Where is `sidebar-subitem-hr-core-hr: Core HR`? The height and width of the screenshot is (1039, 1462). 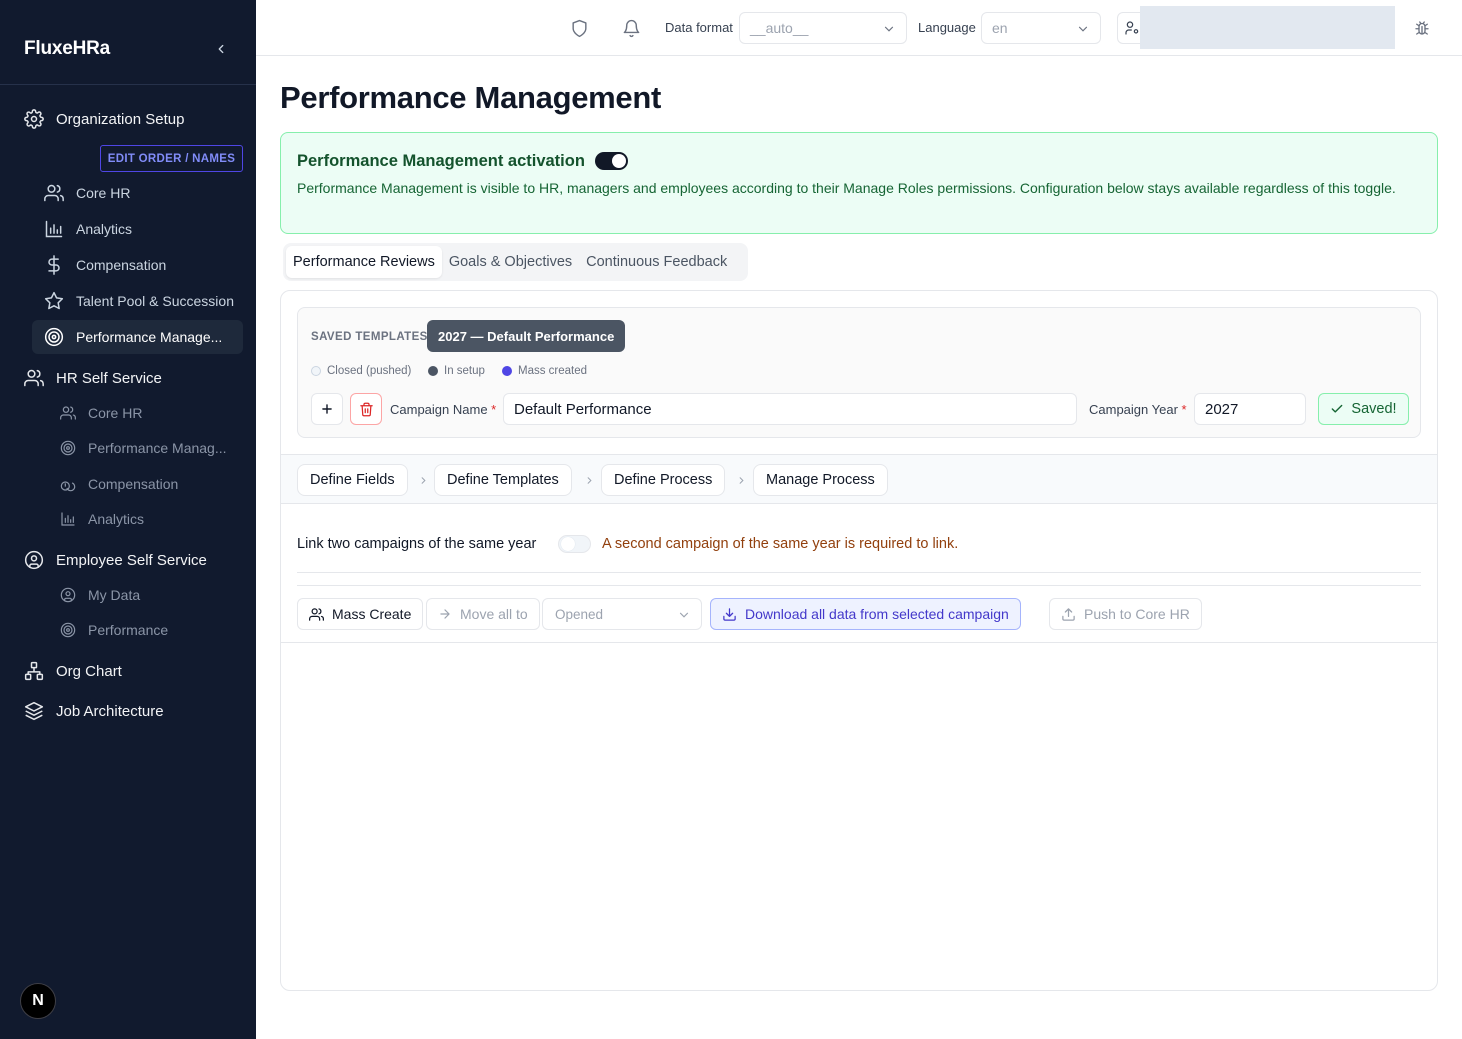
sidebar-subitem-hr-core-hr: Core HR is located at coordinates (101, 413).